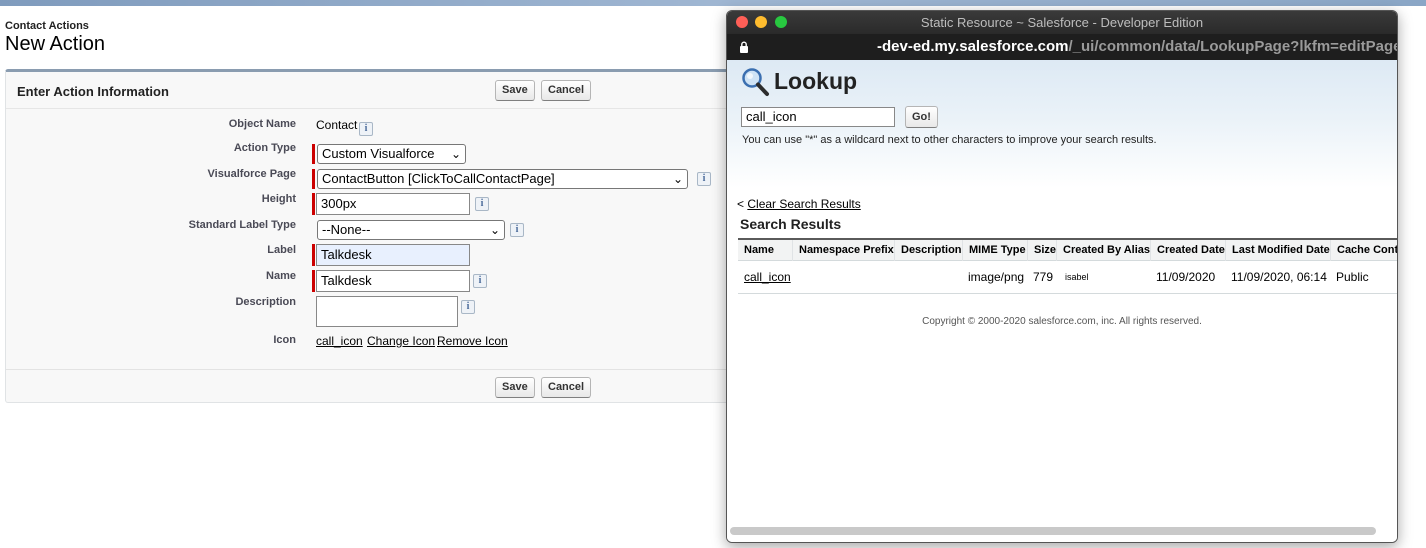 The image size is (1426, 548). Describe the element at coordinates (741, 204) in the screenshot. I see `clear-prefix: <` at that location.